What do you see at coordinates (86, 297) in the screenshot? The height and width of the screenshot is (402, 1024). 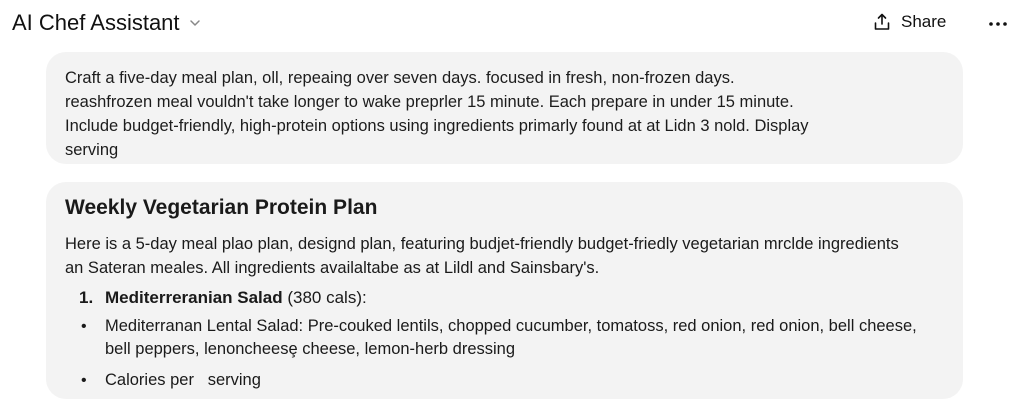 I see `meal-item-number: 1.` at bounding box center [86, 297].